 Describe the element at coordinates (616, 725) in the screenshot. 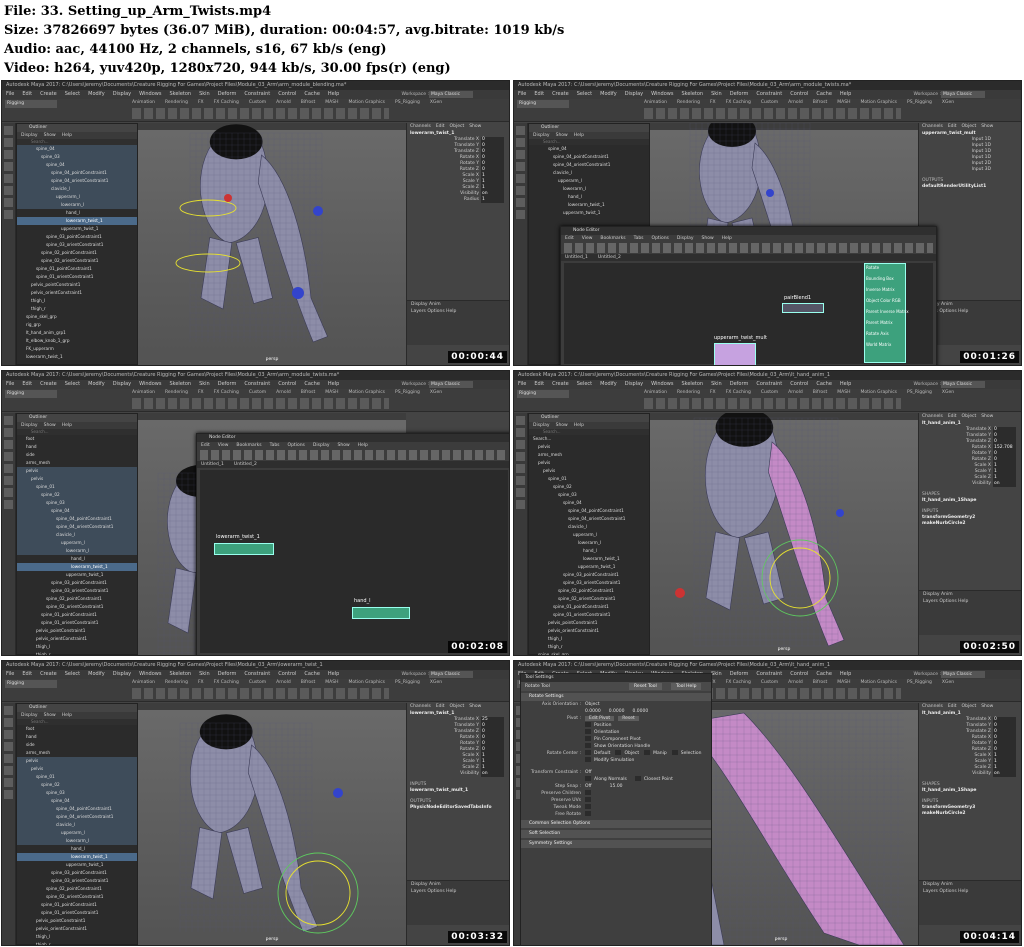

I see `pivot-option: Position` at that location.